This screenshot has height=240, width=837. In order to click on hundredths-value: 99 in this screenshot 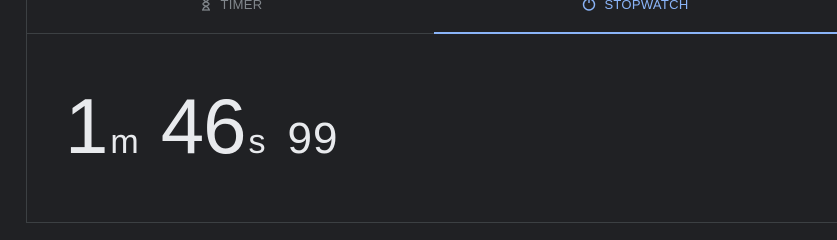, I will do `click(313, 138)`.